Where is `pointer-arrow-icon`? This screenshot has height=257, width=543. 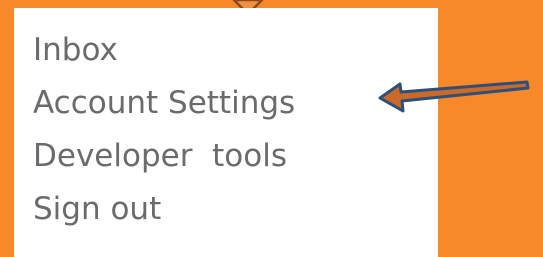
pointer-arrow-icon is located at coordinates (454, 96).